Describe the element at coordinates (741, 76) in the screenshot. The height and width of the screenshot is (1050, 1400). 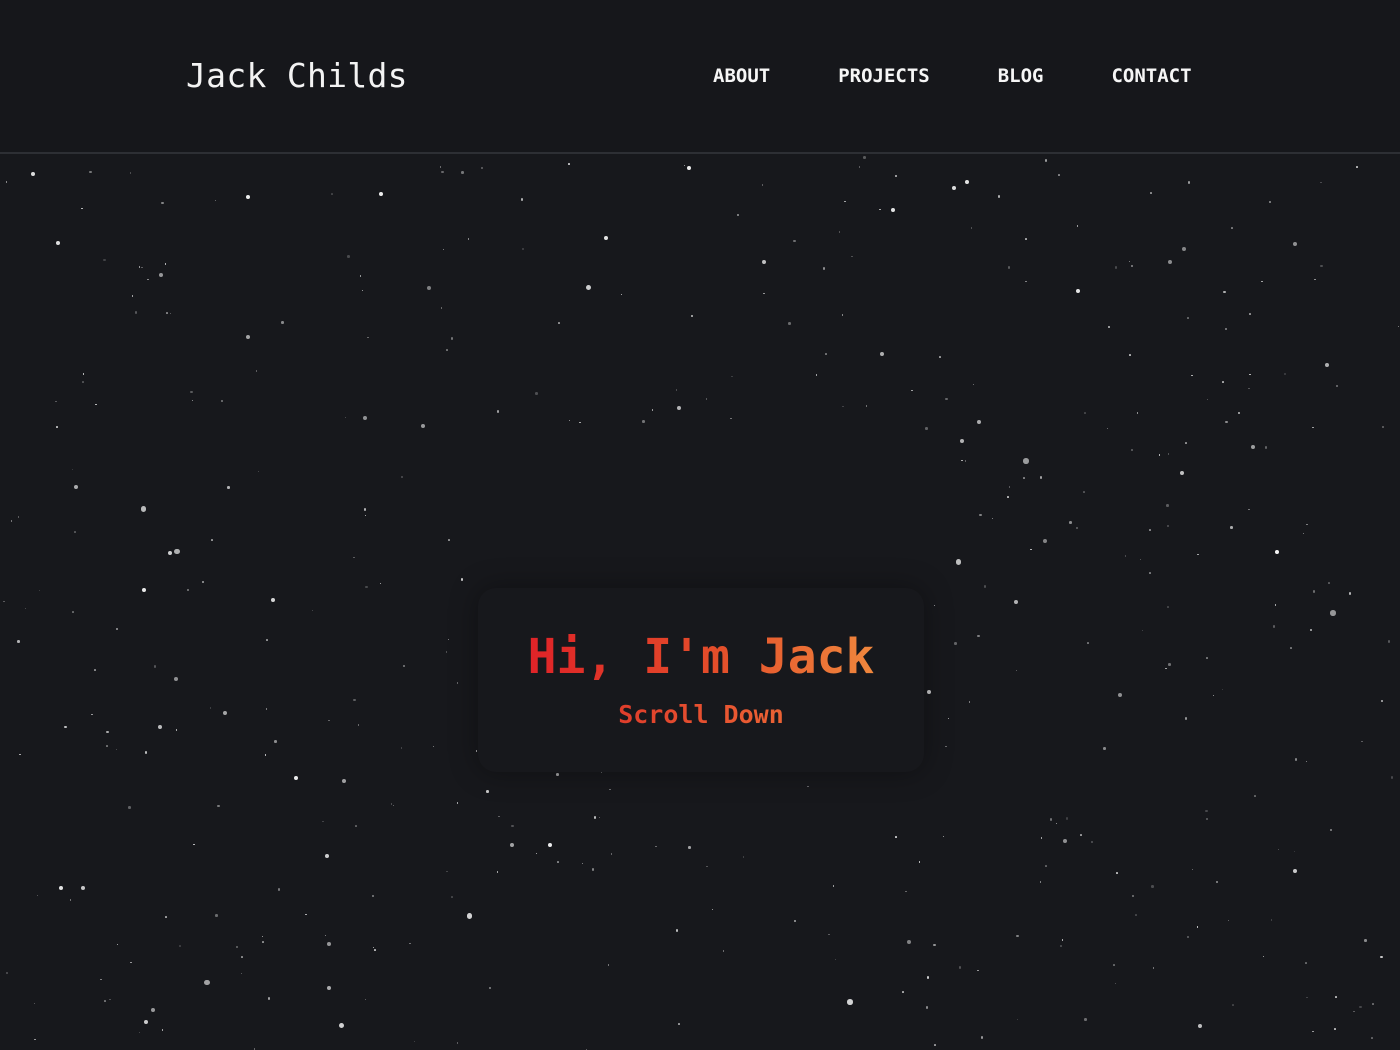
I see `nav-about-link: ABOUT` at that location.